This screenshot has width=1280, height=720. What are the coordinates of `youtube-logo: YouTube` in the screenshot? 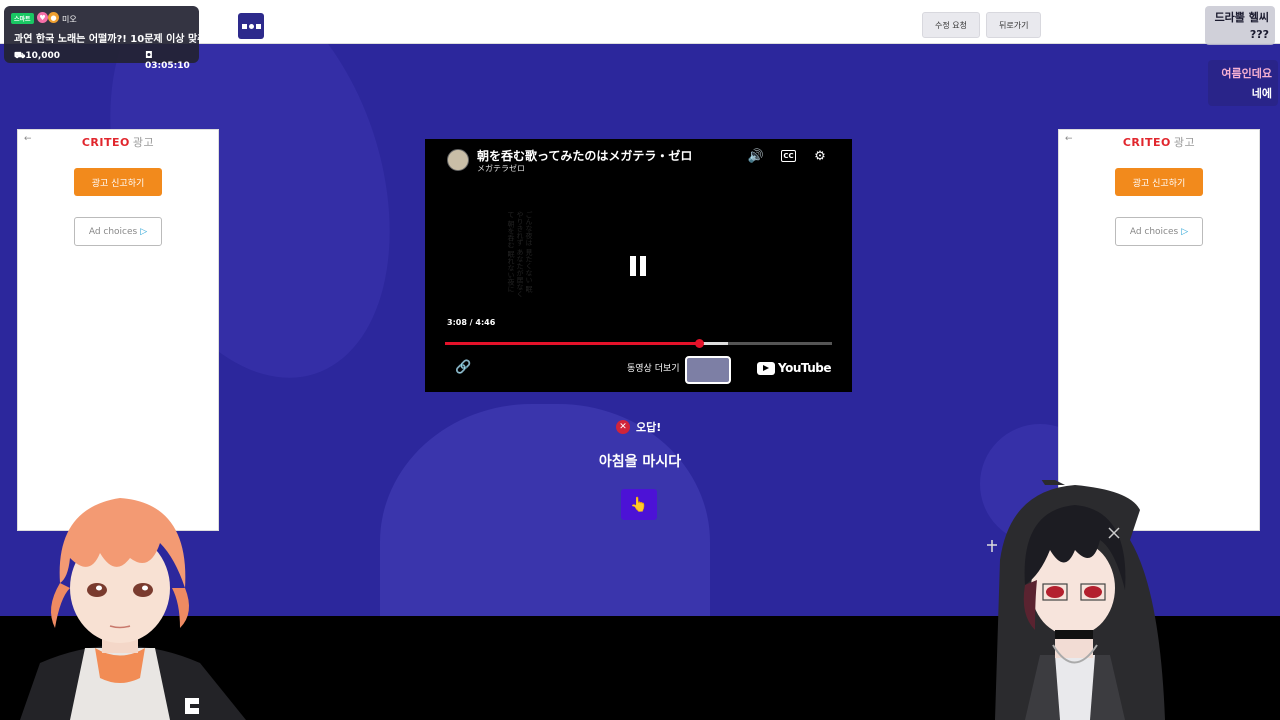 It's located at (794, 368).